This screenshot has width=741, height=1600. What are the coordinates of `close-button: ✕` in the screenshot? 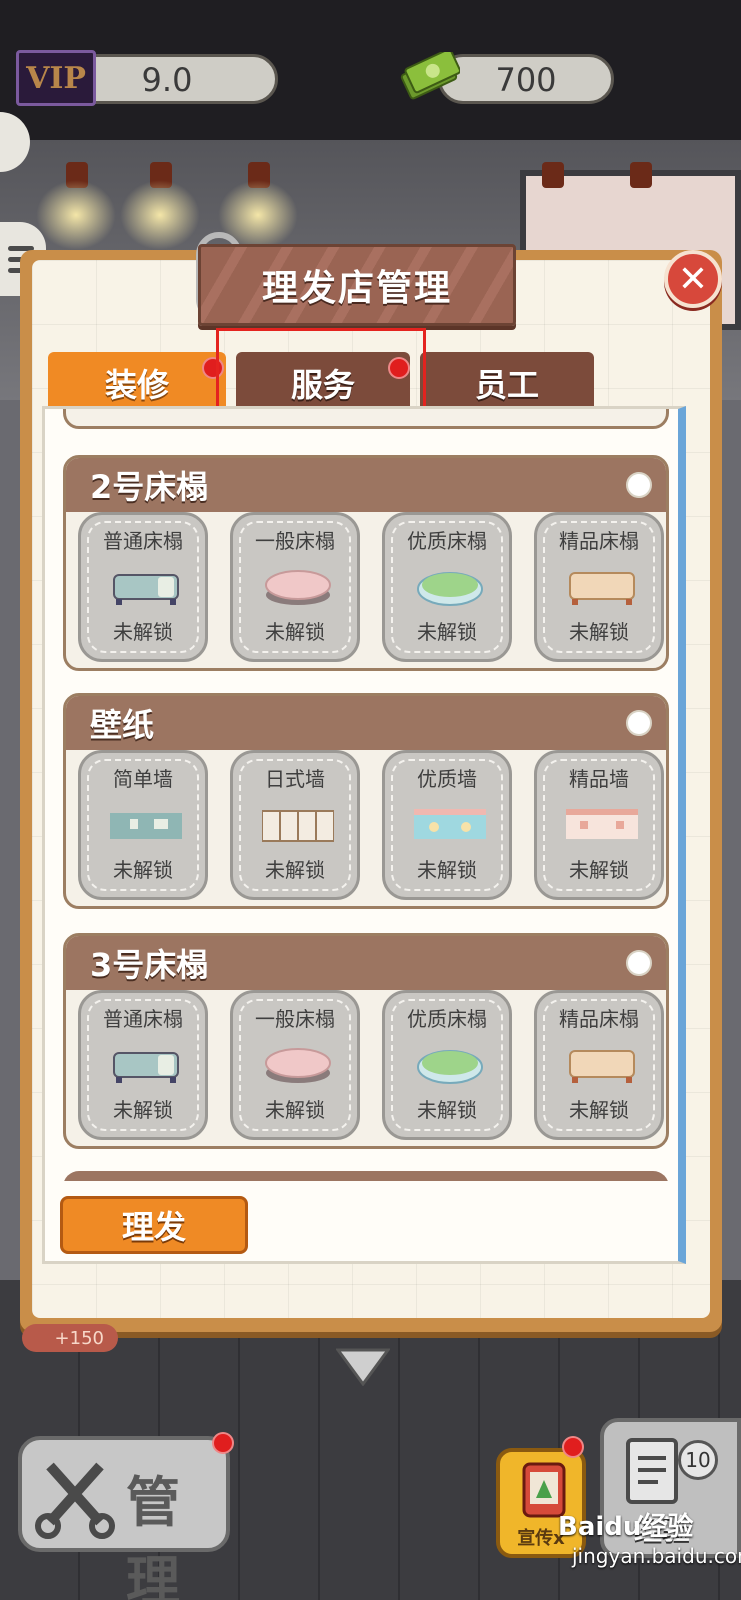 It's located at (693, 279).